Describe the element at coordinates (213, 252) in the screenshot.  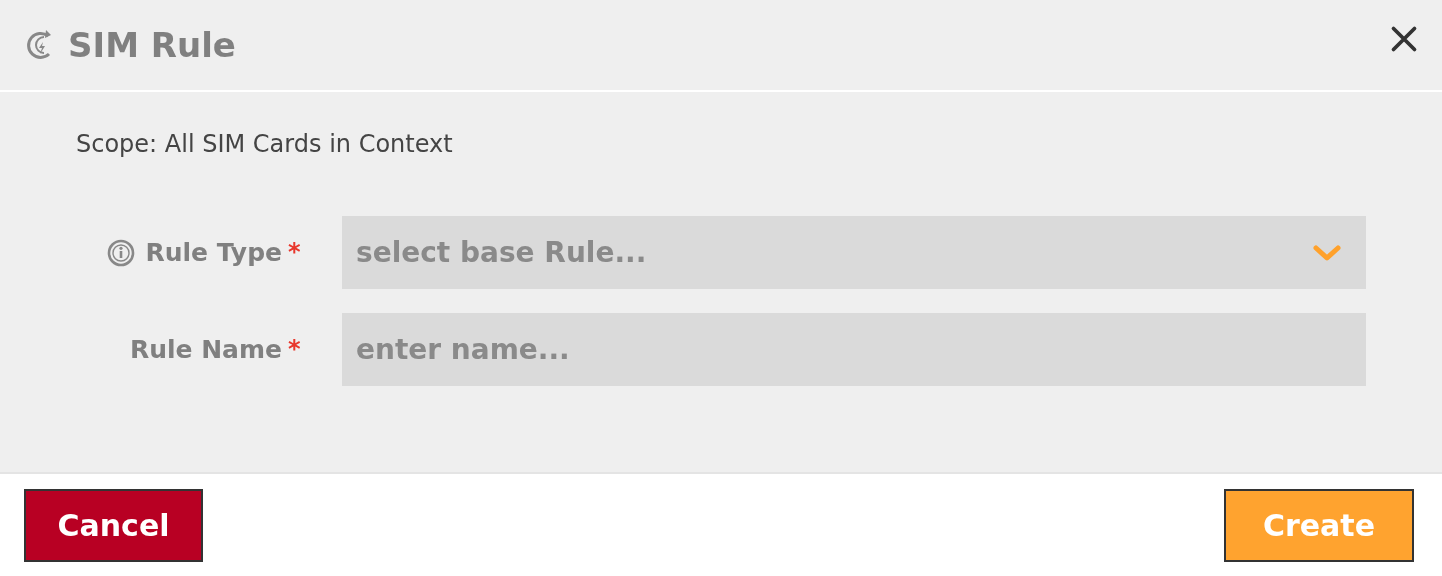
I see `field-label: Rule Type` at that location.